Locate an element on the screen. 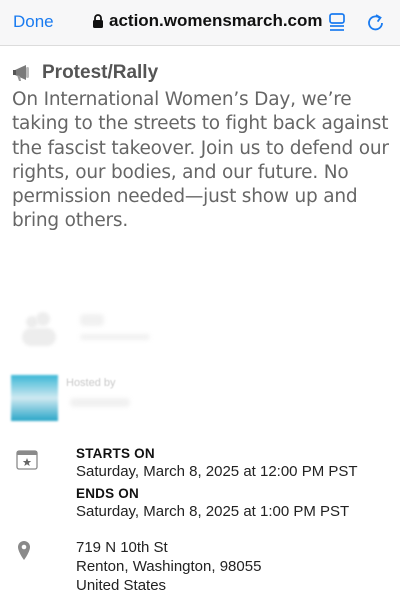  event-title: Protest/Rally is located at coordinates (100, 72).